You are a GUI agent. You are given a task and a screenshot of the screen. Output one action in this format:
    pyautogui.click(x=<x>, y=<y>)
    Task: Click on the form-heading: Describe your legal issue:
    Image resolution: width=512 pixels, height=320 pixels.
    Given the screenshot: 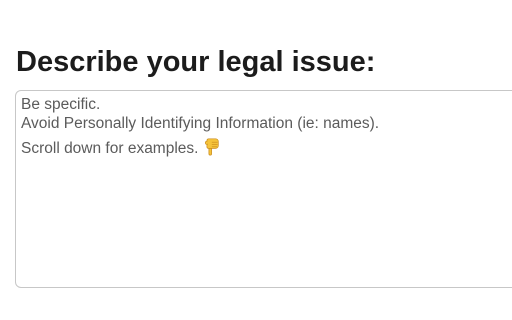 What is the action you would take?
    pyautogui.click(x=196, y=62)
    